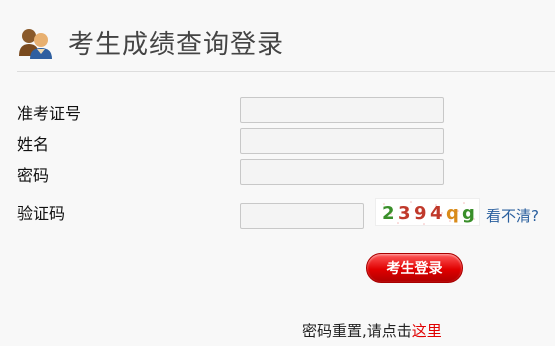 This screenshot has height=346, width=555. Describe the element at coordinates (302, 216) in the screenshot. I see `captcha-input` at that location.